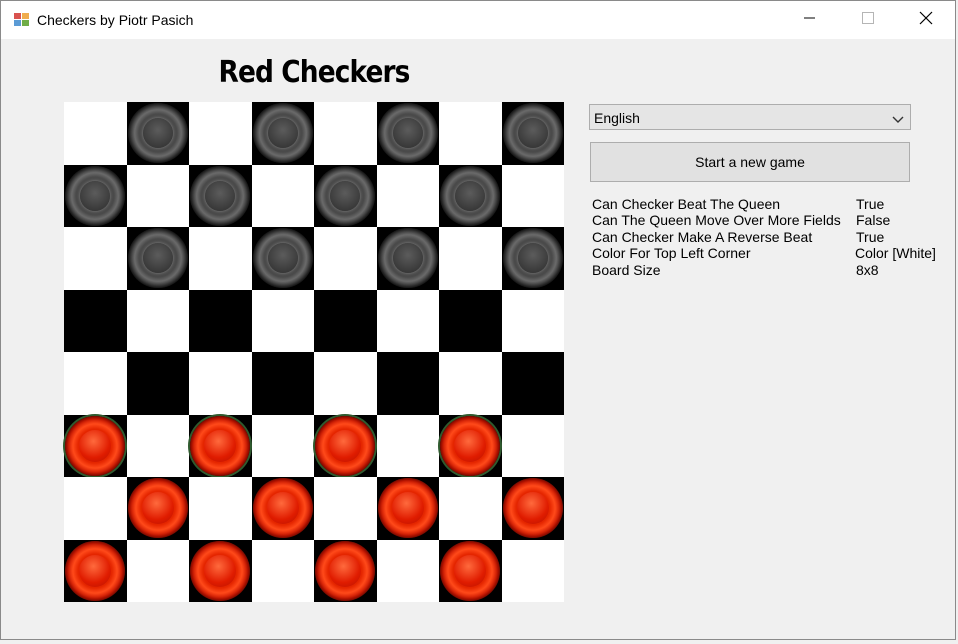  I want to click on maximize-button, so click(868, 20).